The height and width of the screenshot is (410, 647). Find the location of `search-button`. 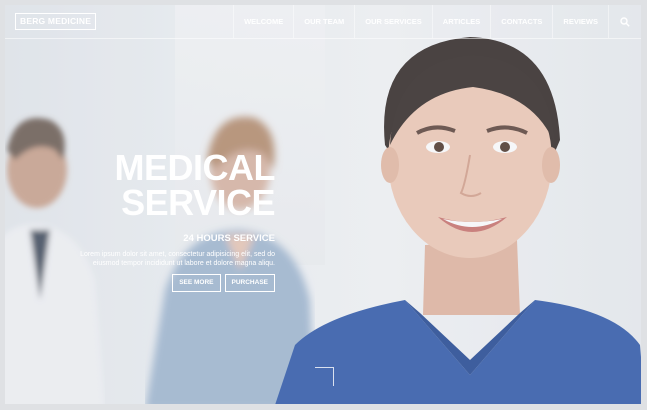

search-button is located at coordinates (624, 21).